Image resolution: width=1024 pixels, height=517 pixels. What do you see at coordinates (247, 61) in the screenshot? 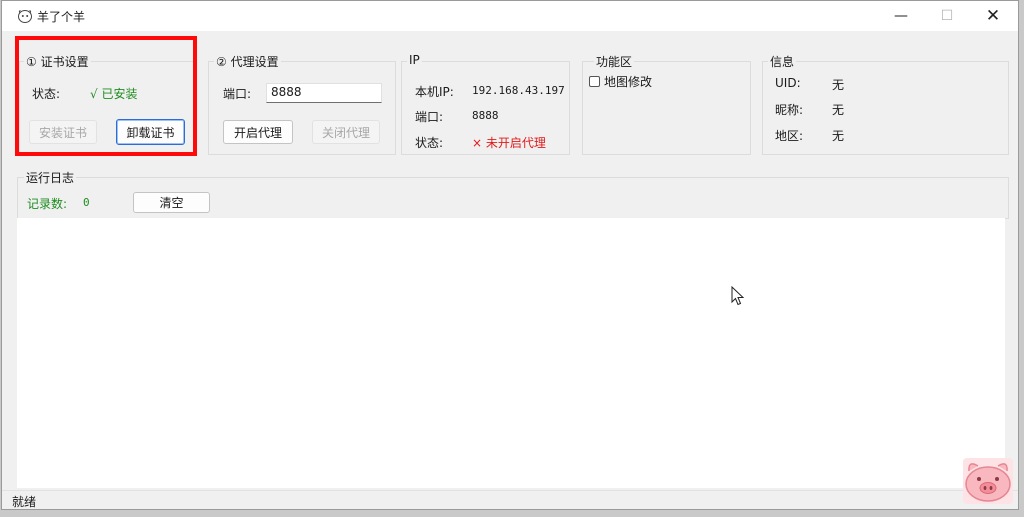
I see `proxy-settings-title: ② 代理设置` at bounding box center [247, 61].